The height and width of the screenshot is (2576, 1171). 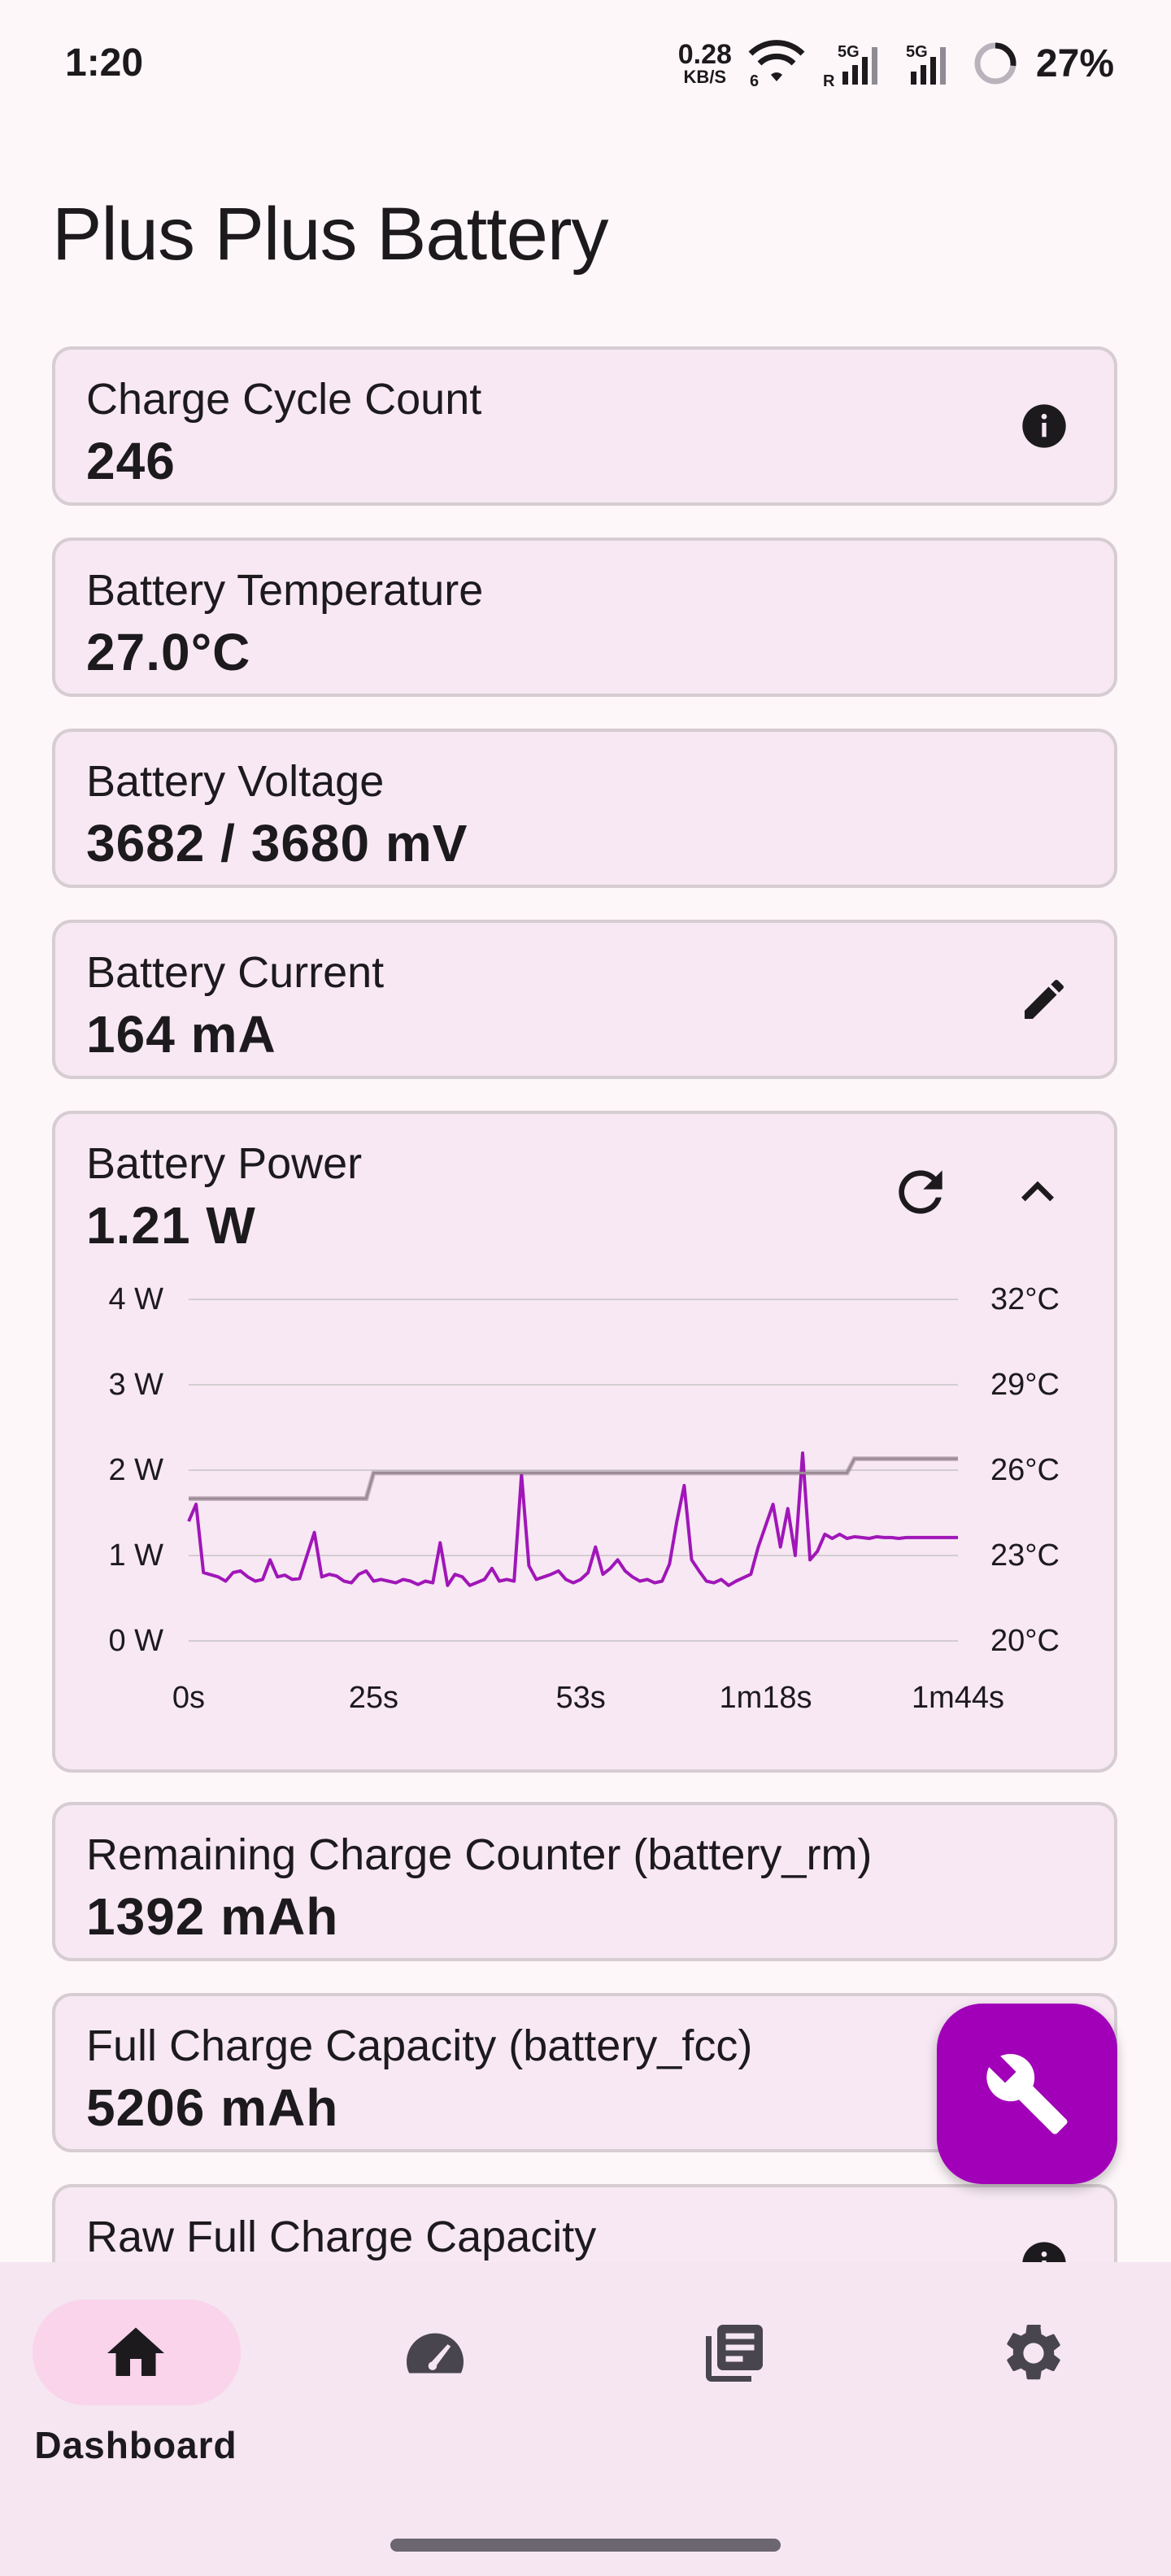 What do you see at coordinates (171, 1226) in the screenshot?
I see `card-value: 1.21 W` at bounding box center [171, 1226].